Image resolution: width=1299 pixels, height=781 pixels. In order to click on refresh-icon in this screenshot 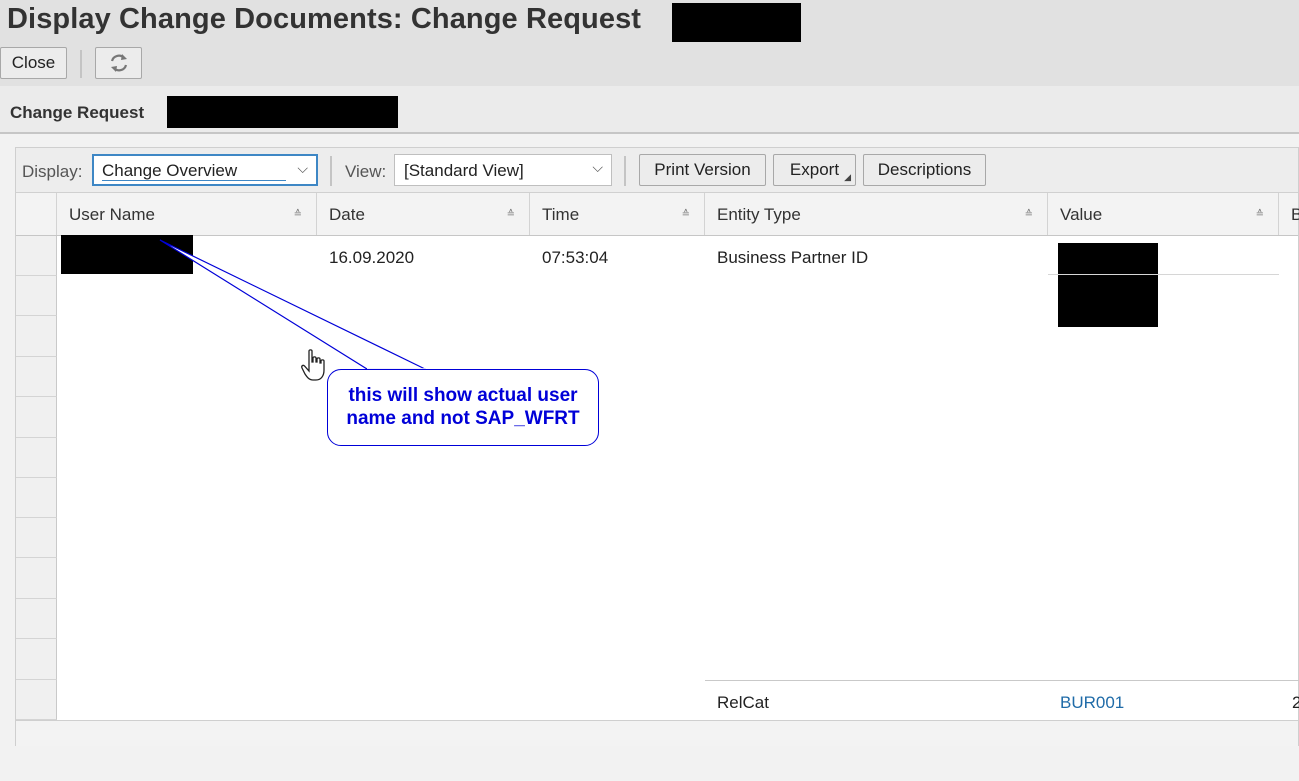, I will do `click(118, 63)`.